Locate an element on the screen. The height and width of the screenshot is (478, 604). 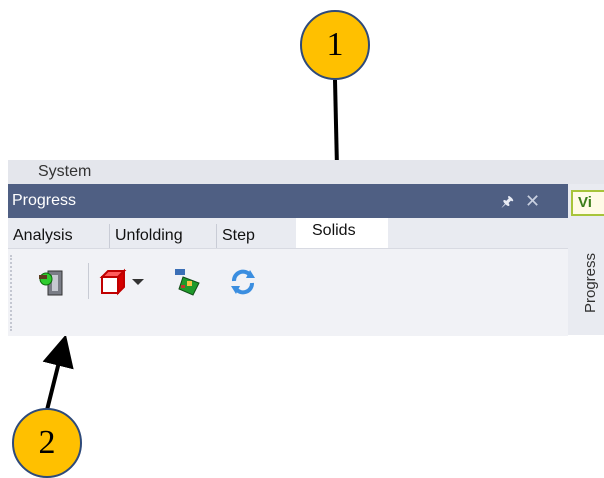
solid-tree-button is located at coordinates (51, 282).